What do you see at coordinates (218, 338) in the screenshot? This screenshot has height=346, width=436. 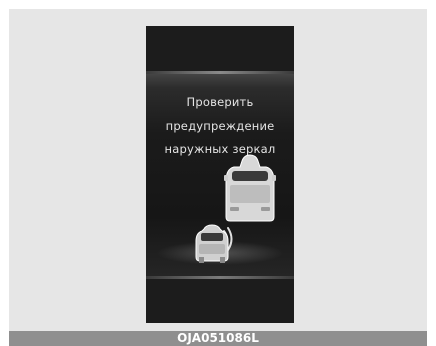 I see `figure-code-caption: OJA051086L` at bounding box center [218, 338].